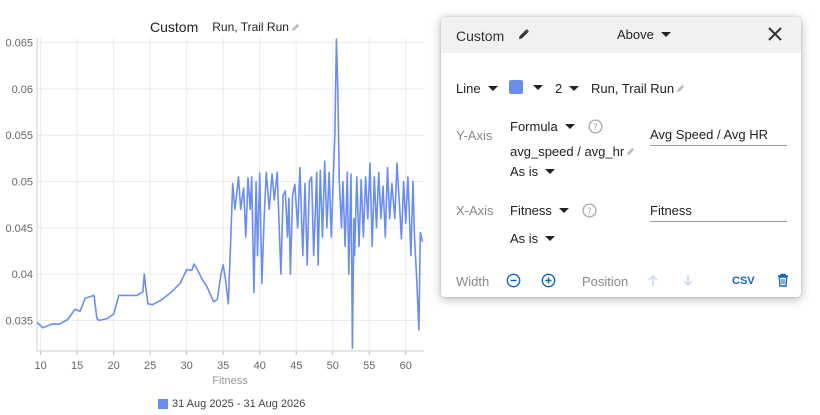 This screenshot has width=820, height=415. I want to click on x-tick-label: 35, so click(223, 366).